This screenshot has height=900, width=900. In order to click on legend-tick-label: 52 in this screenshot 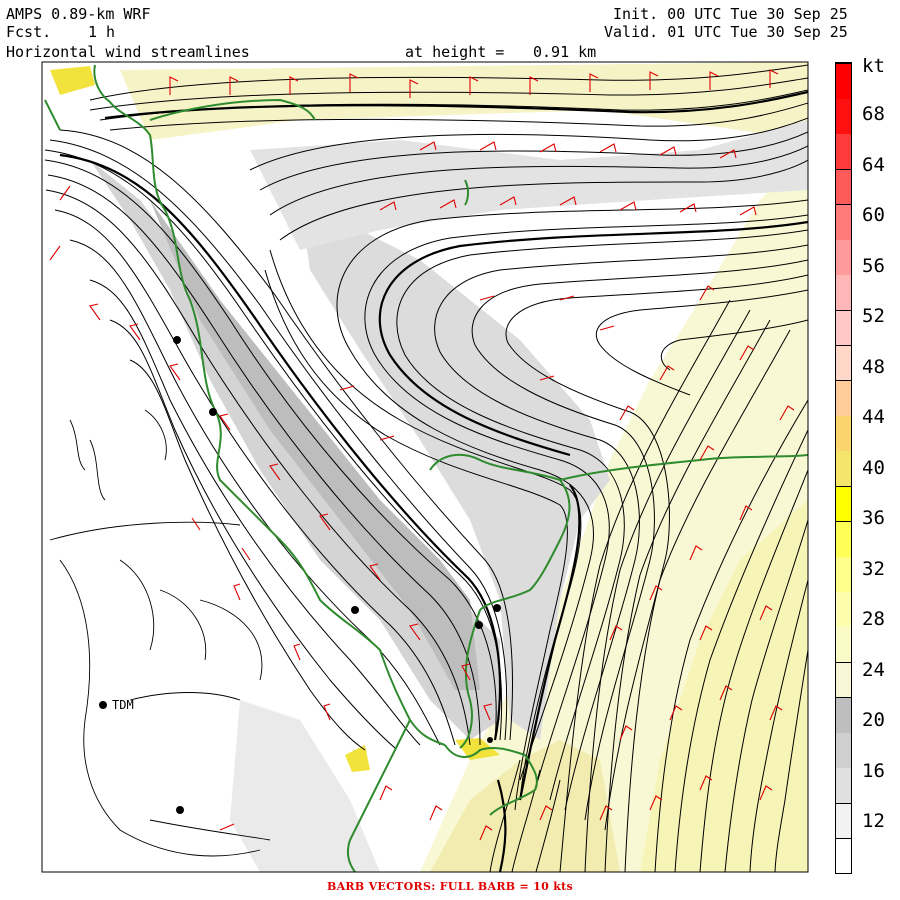, I will do `click(873, 316)`.